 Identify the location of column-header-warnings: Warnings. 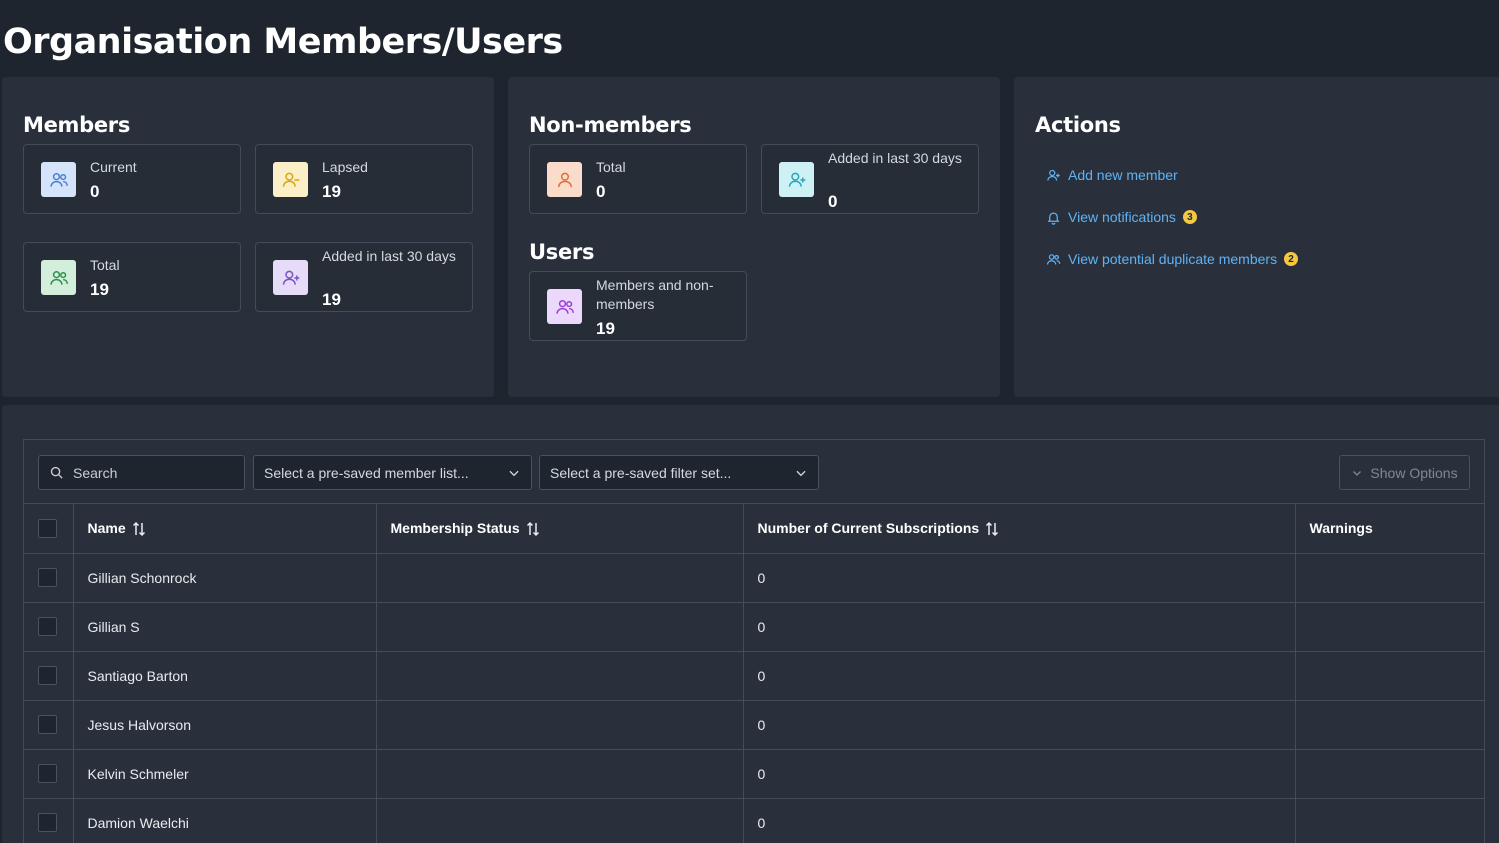
(1389, 529).